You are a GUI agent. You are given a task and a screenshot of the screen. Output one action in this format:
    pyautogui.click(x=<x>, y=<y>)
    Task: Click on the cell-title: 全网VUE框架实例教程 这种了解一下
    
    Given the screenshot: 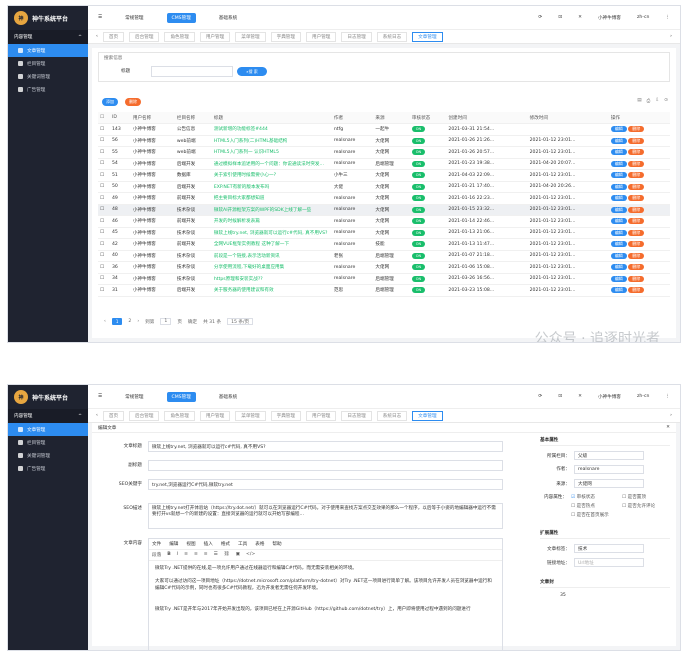 What is the action you would take?
    pyautogui.click(x=271, y=244)
    